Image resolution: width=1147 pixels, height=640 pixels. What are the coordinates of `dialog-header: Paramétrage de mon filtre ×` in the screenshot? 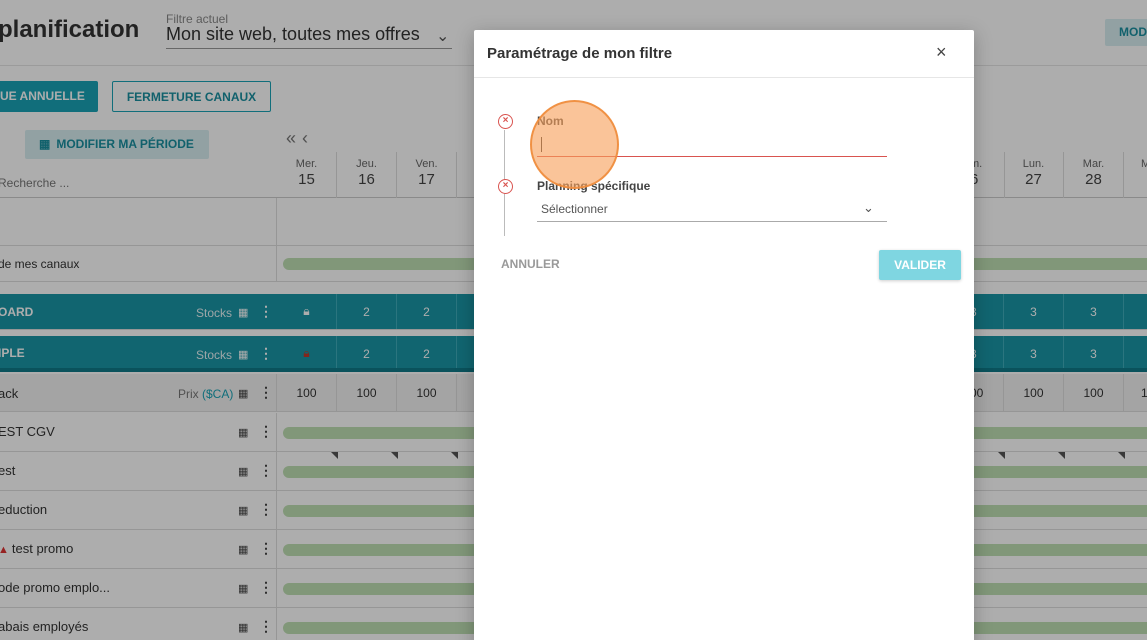 It's located at (724, 54).